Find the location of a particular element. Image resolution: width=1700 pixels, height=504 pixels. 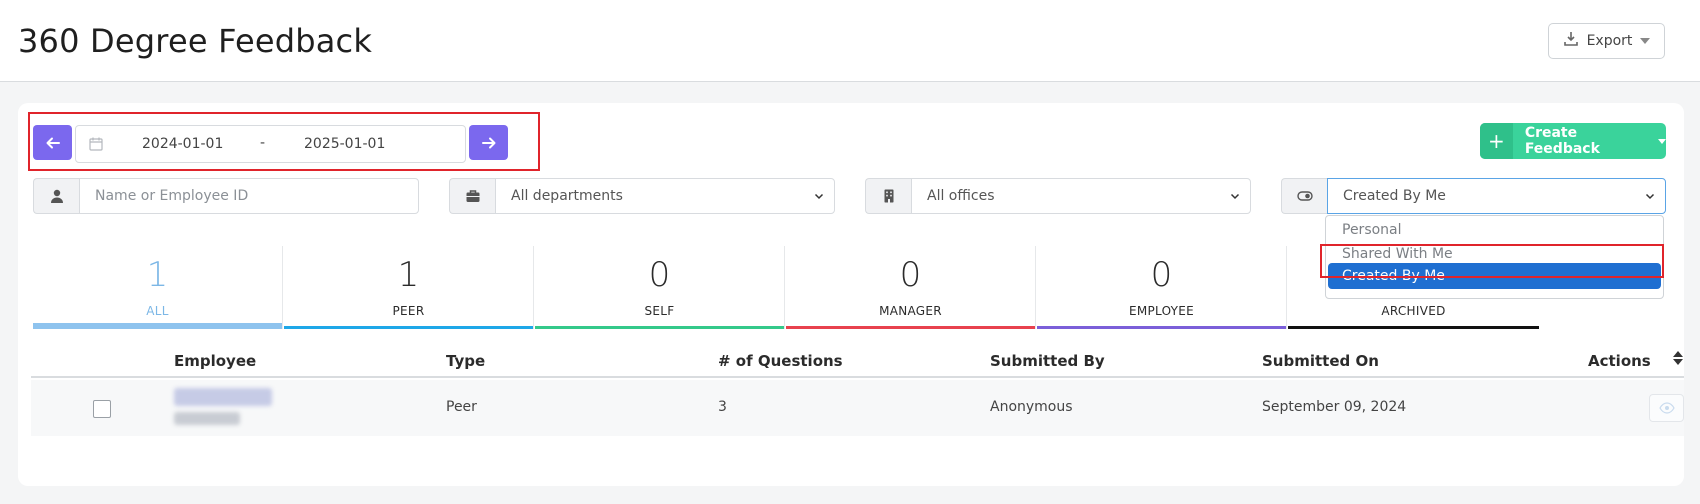

page-title: 360 Degree Feedback is located at coordinates (195, 41).